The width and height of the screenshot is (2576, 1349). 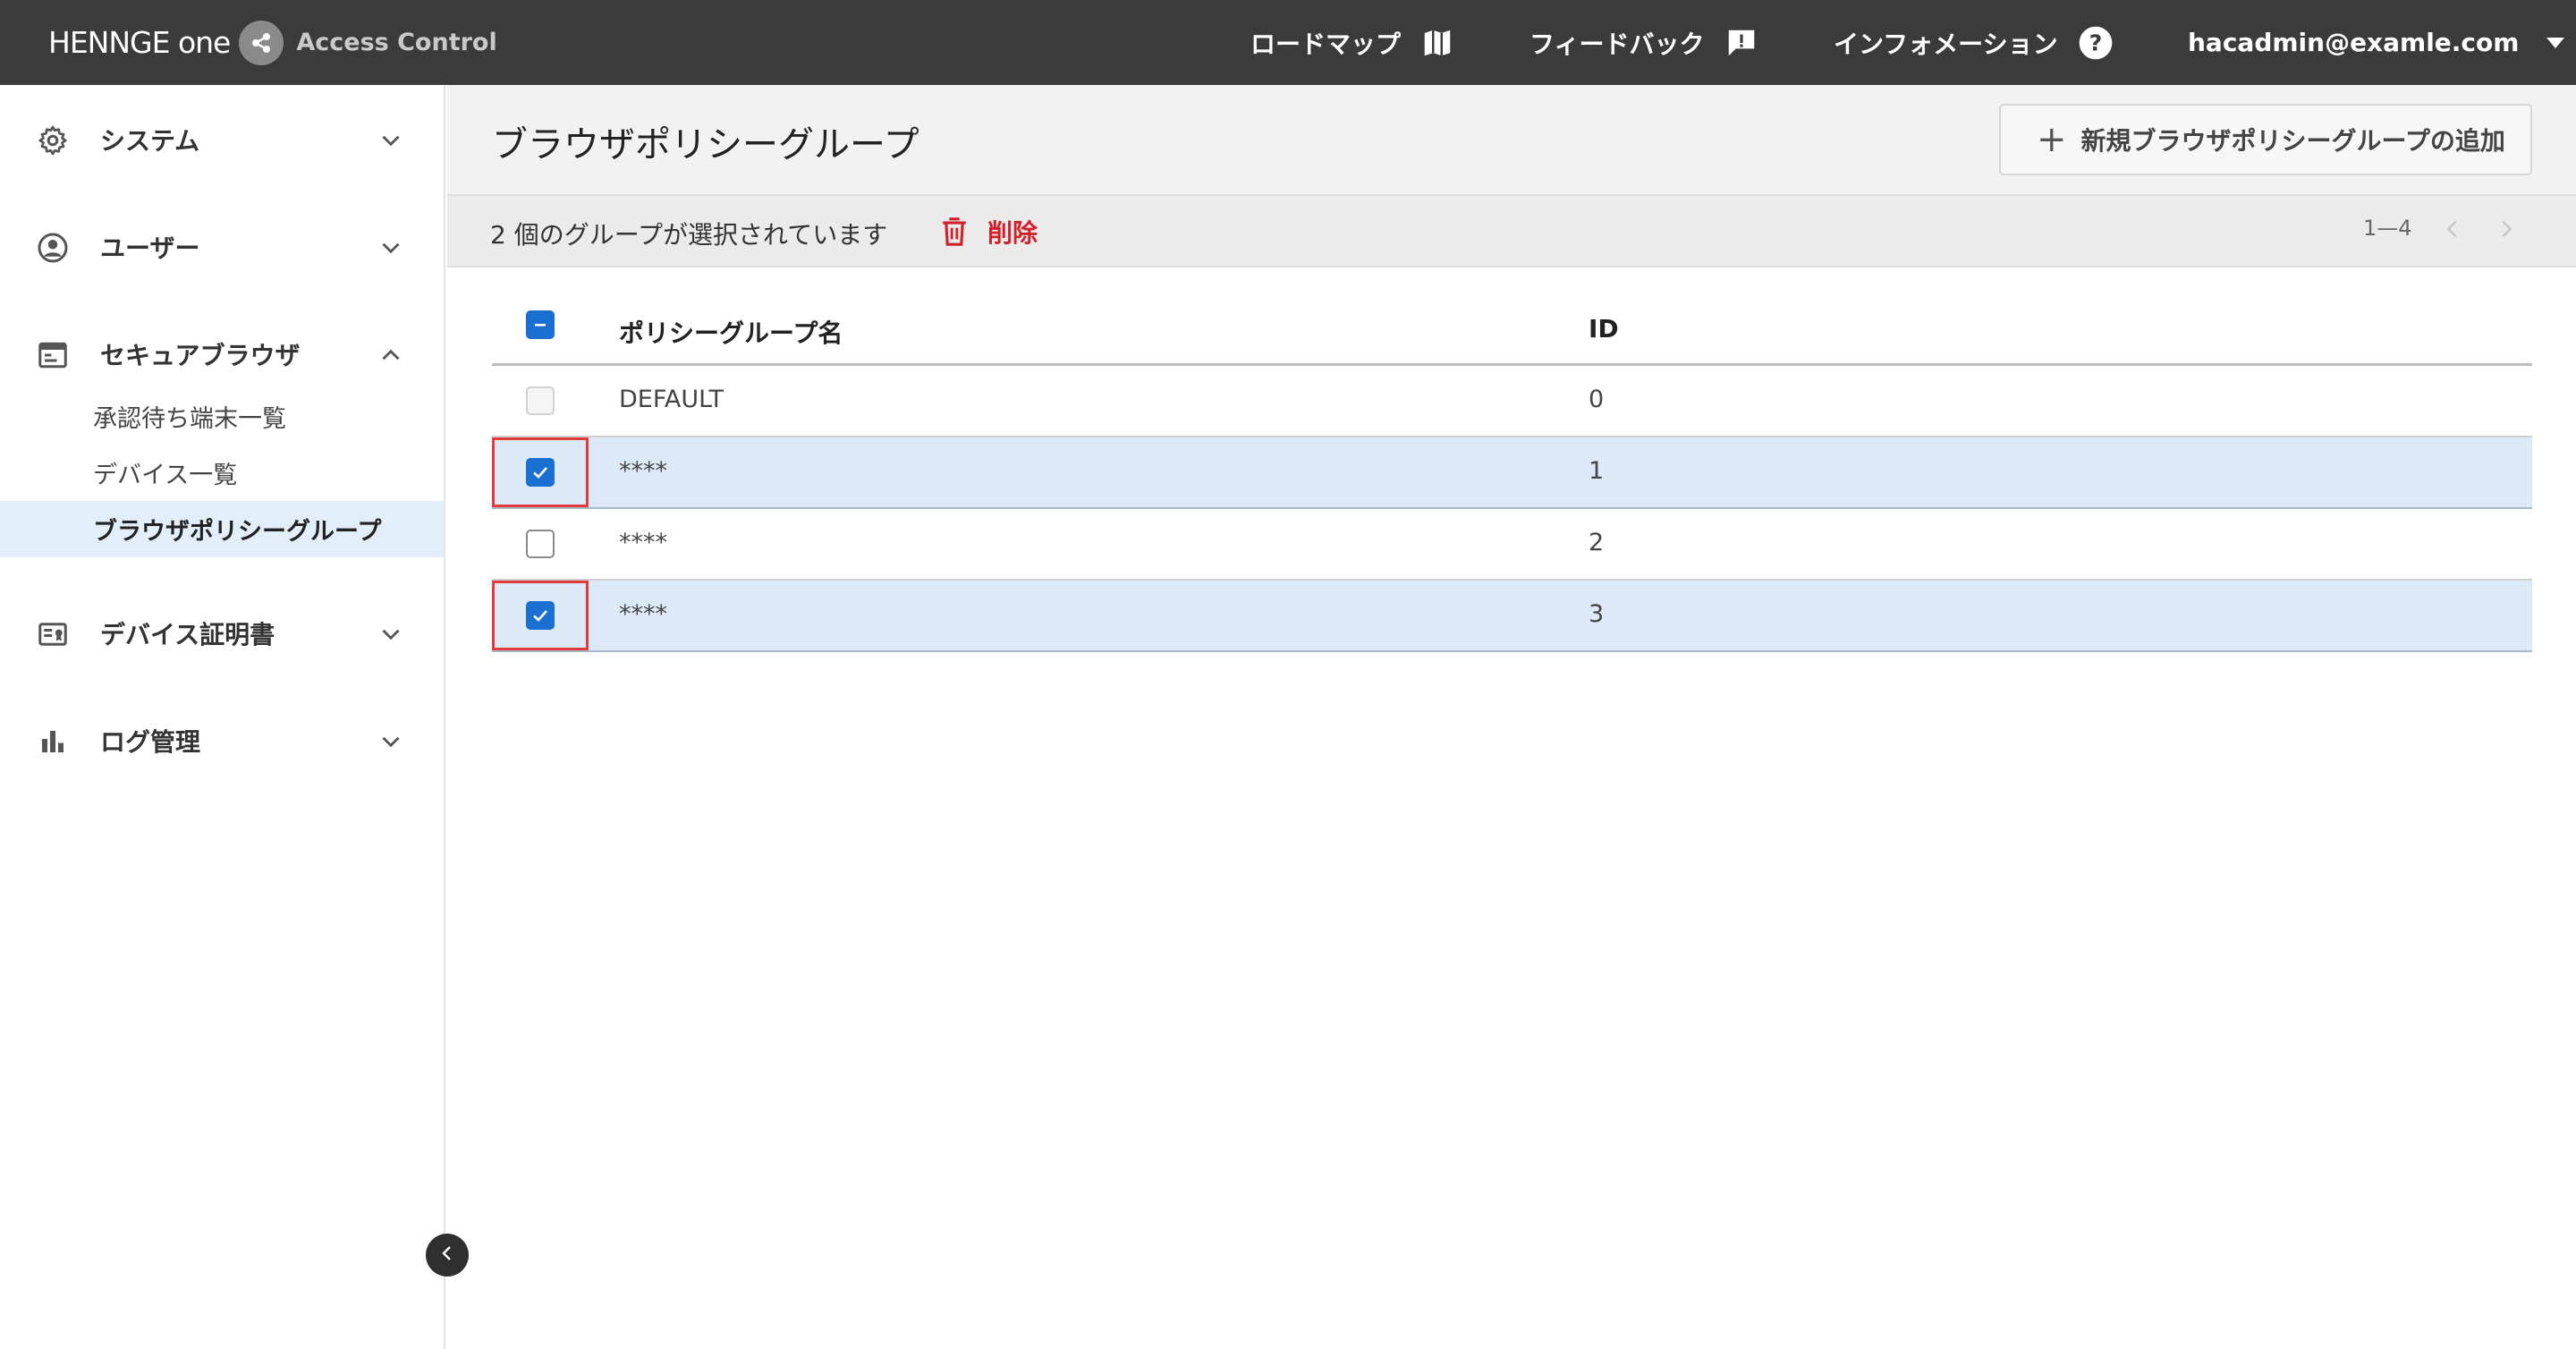 I want to click on column-header-name: ポリシーグループ名, so click(x=731, y=332).